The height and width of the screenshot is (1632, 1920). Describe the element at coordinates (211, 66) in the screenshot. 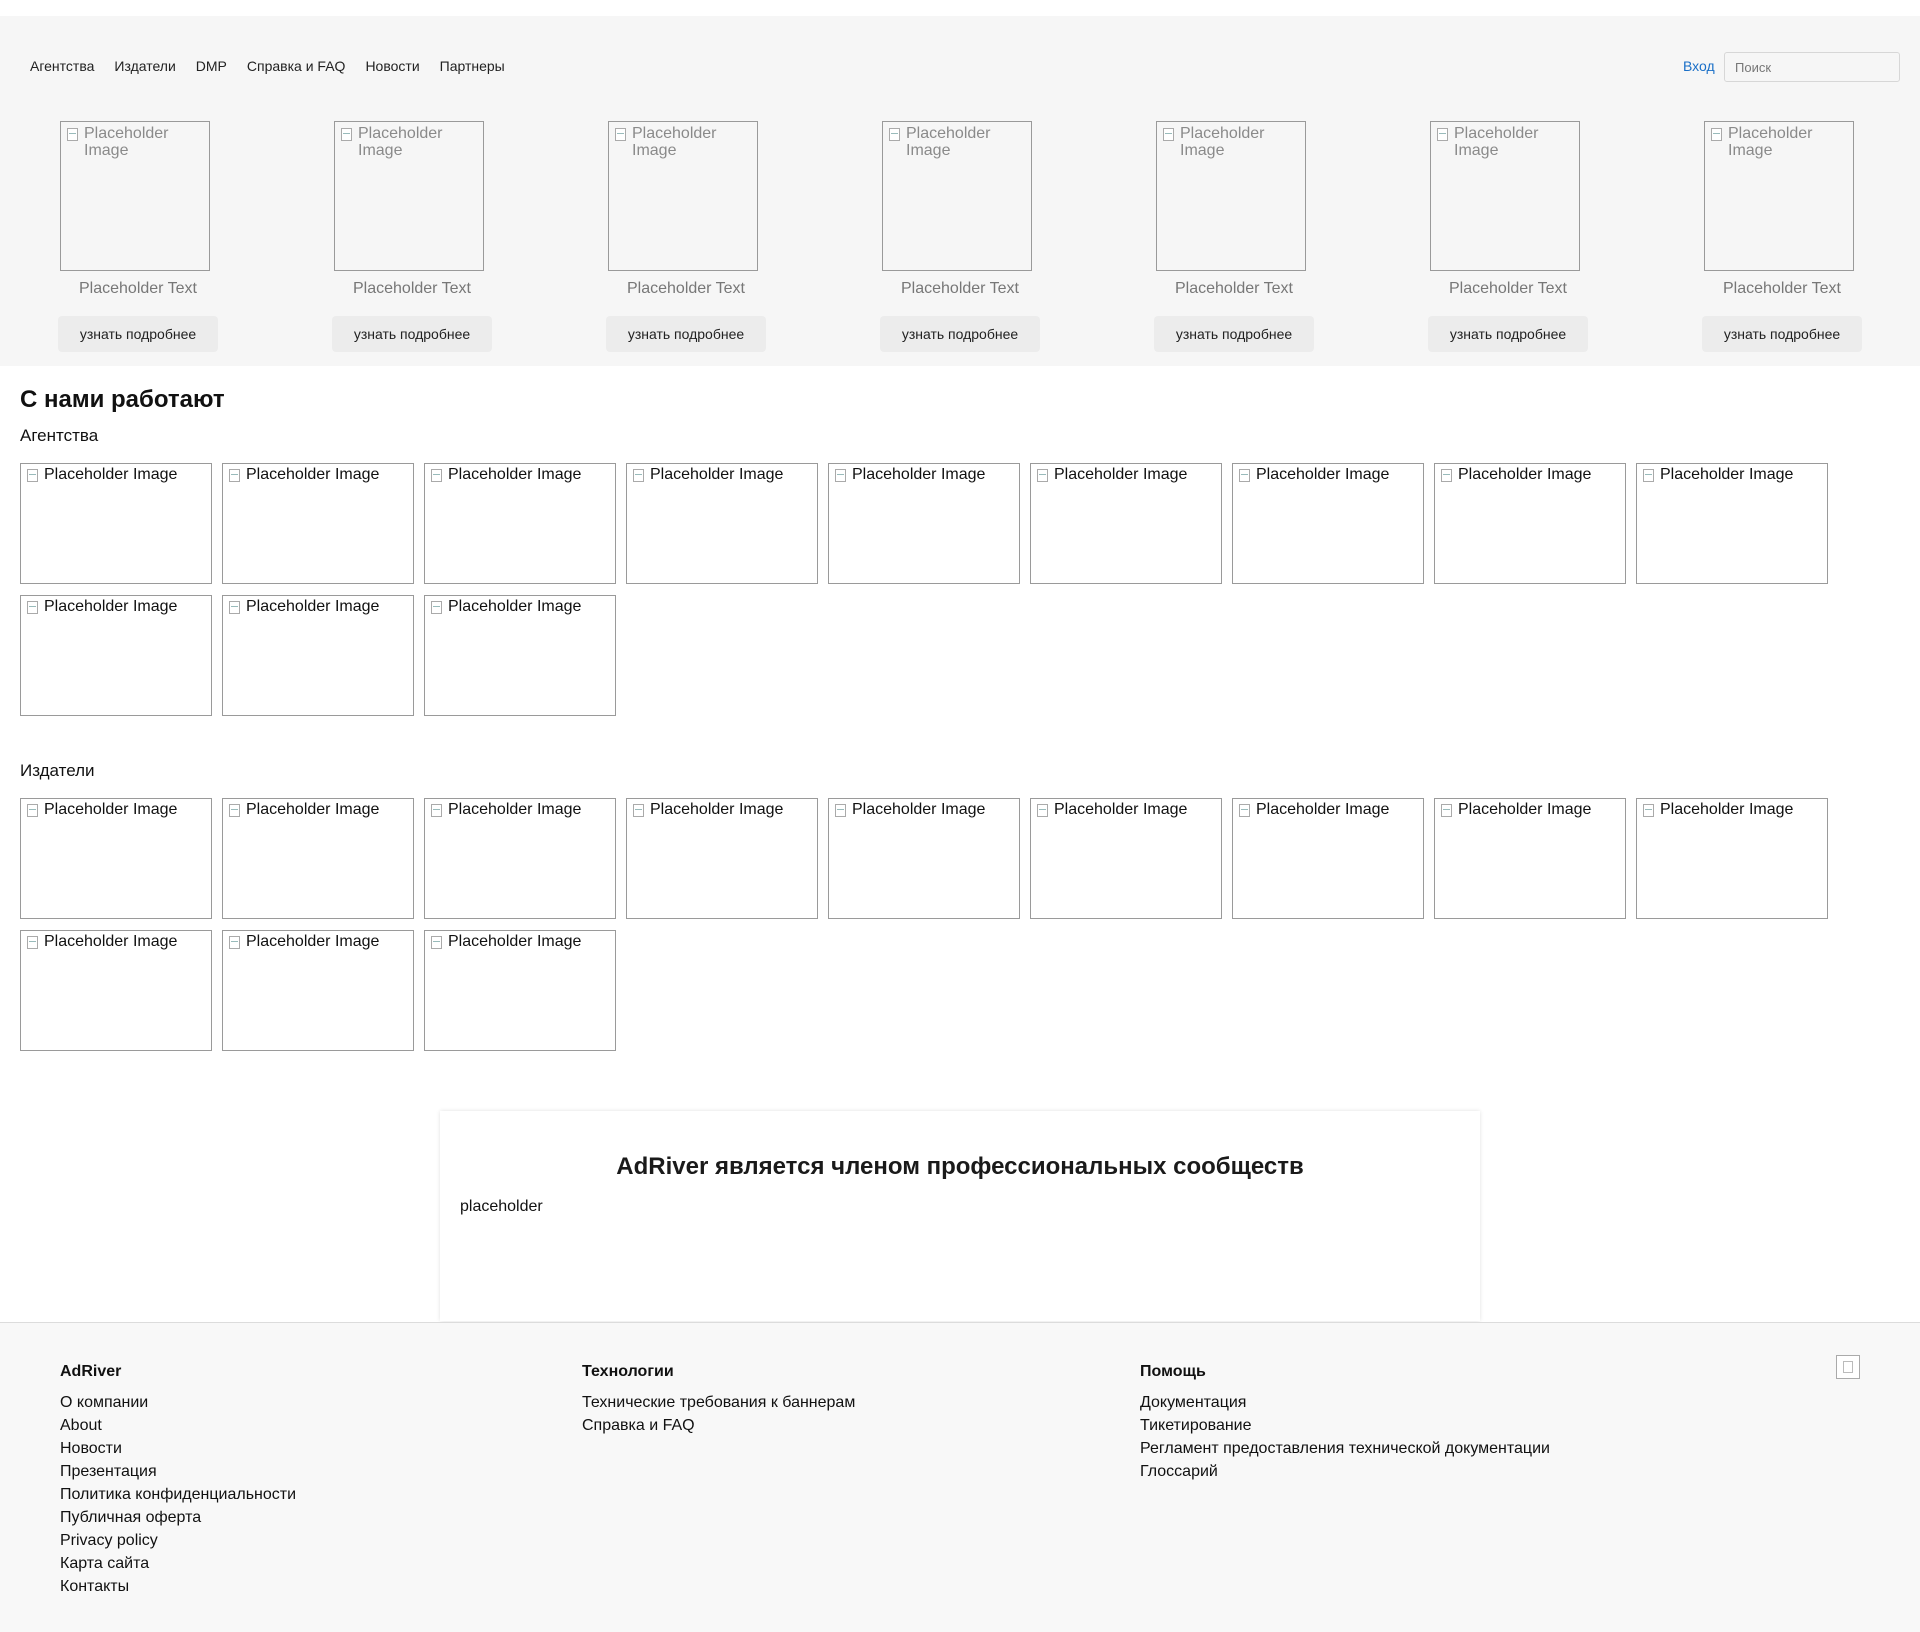

I see `nav-item-dmp: DMP` at that location.